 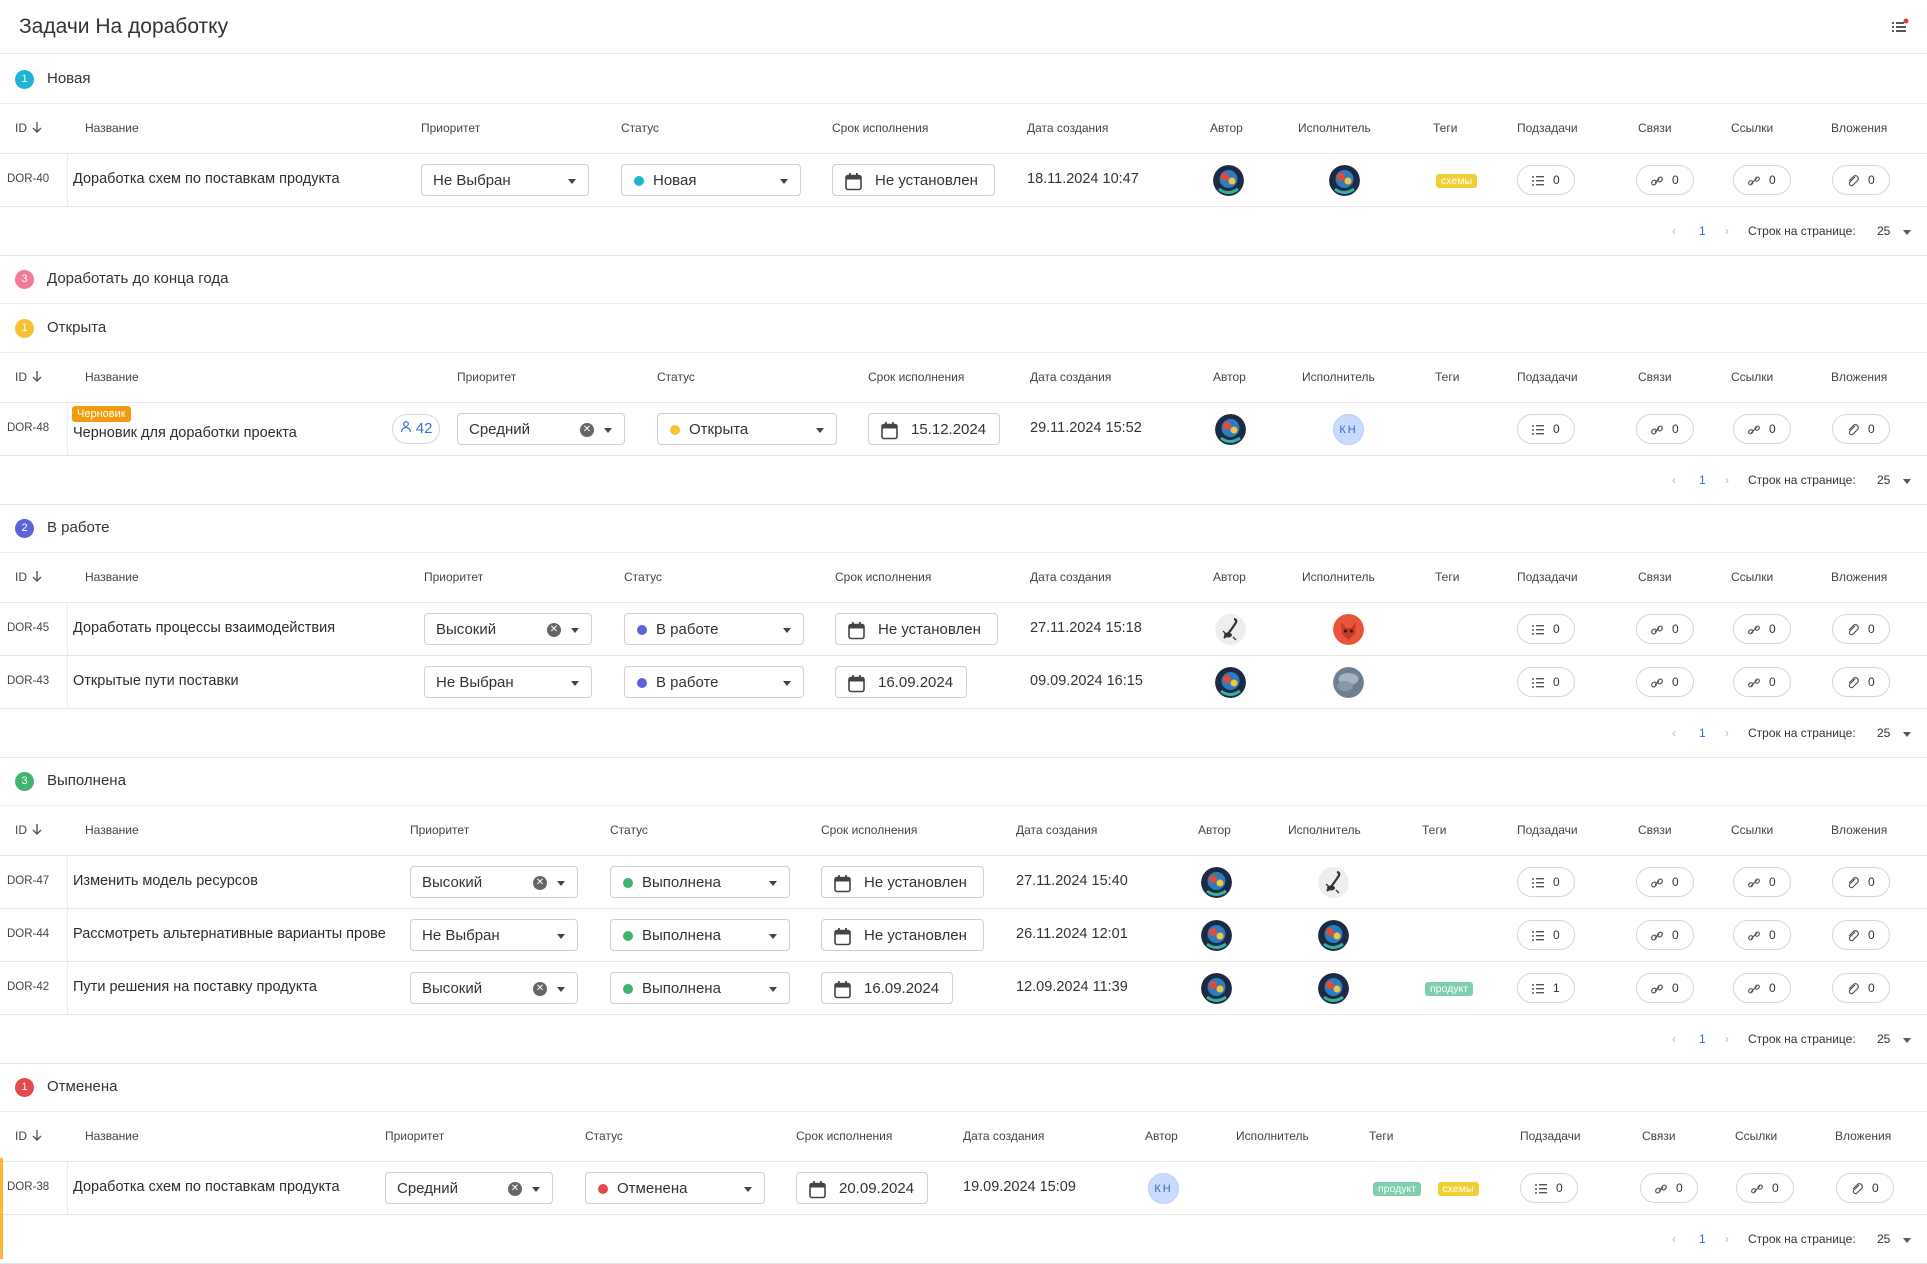 What do you see at coordinates (28, 681) in the screenshot?
I see `task-id: DOR-43` at bounding box center [28, 681].